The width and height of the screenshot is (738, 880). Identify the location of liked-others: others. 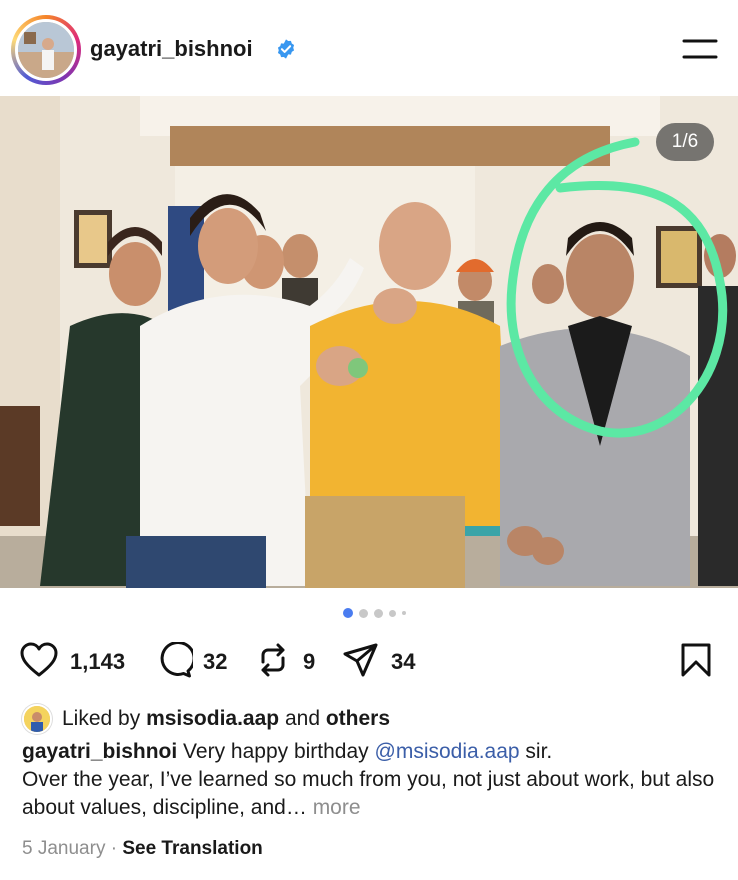
(358, 718).